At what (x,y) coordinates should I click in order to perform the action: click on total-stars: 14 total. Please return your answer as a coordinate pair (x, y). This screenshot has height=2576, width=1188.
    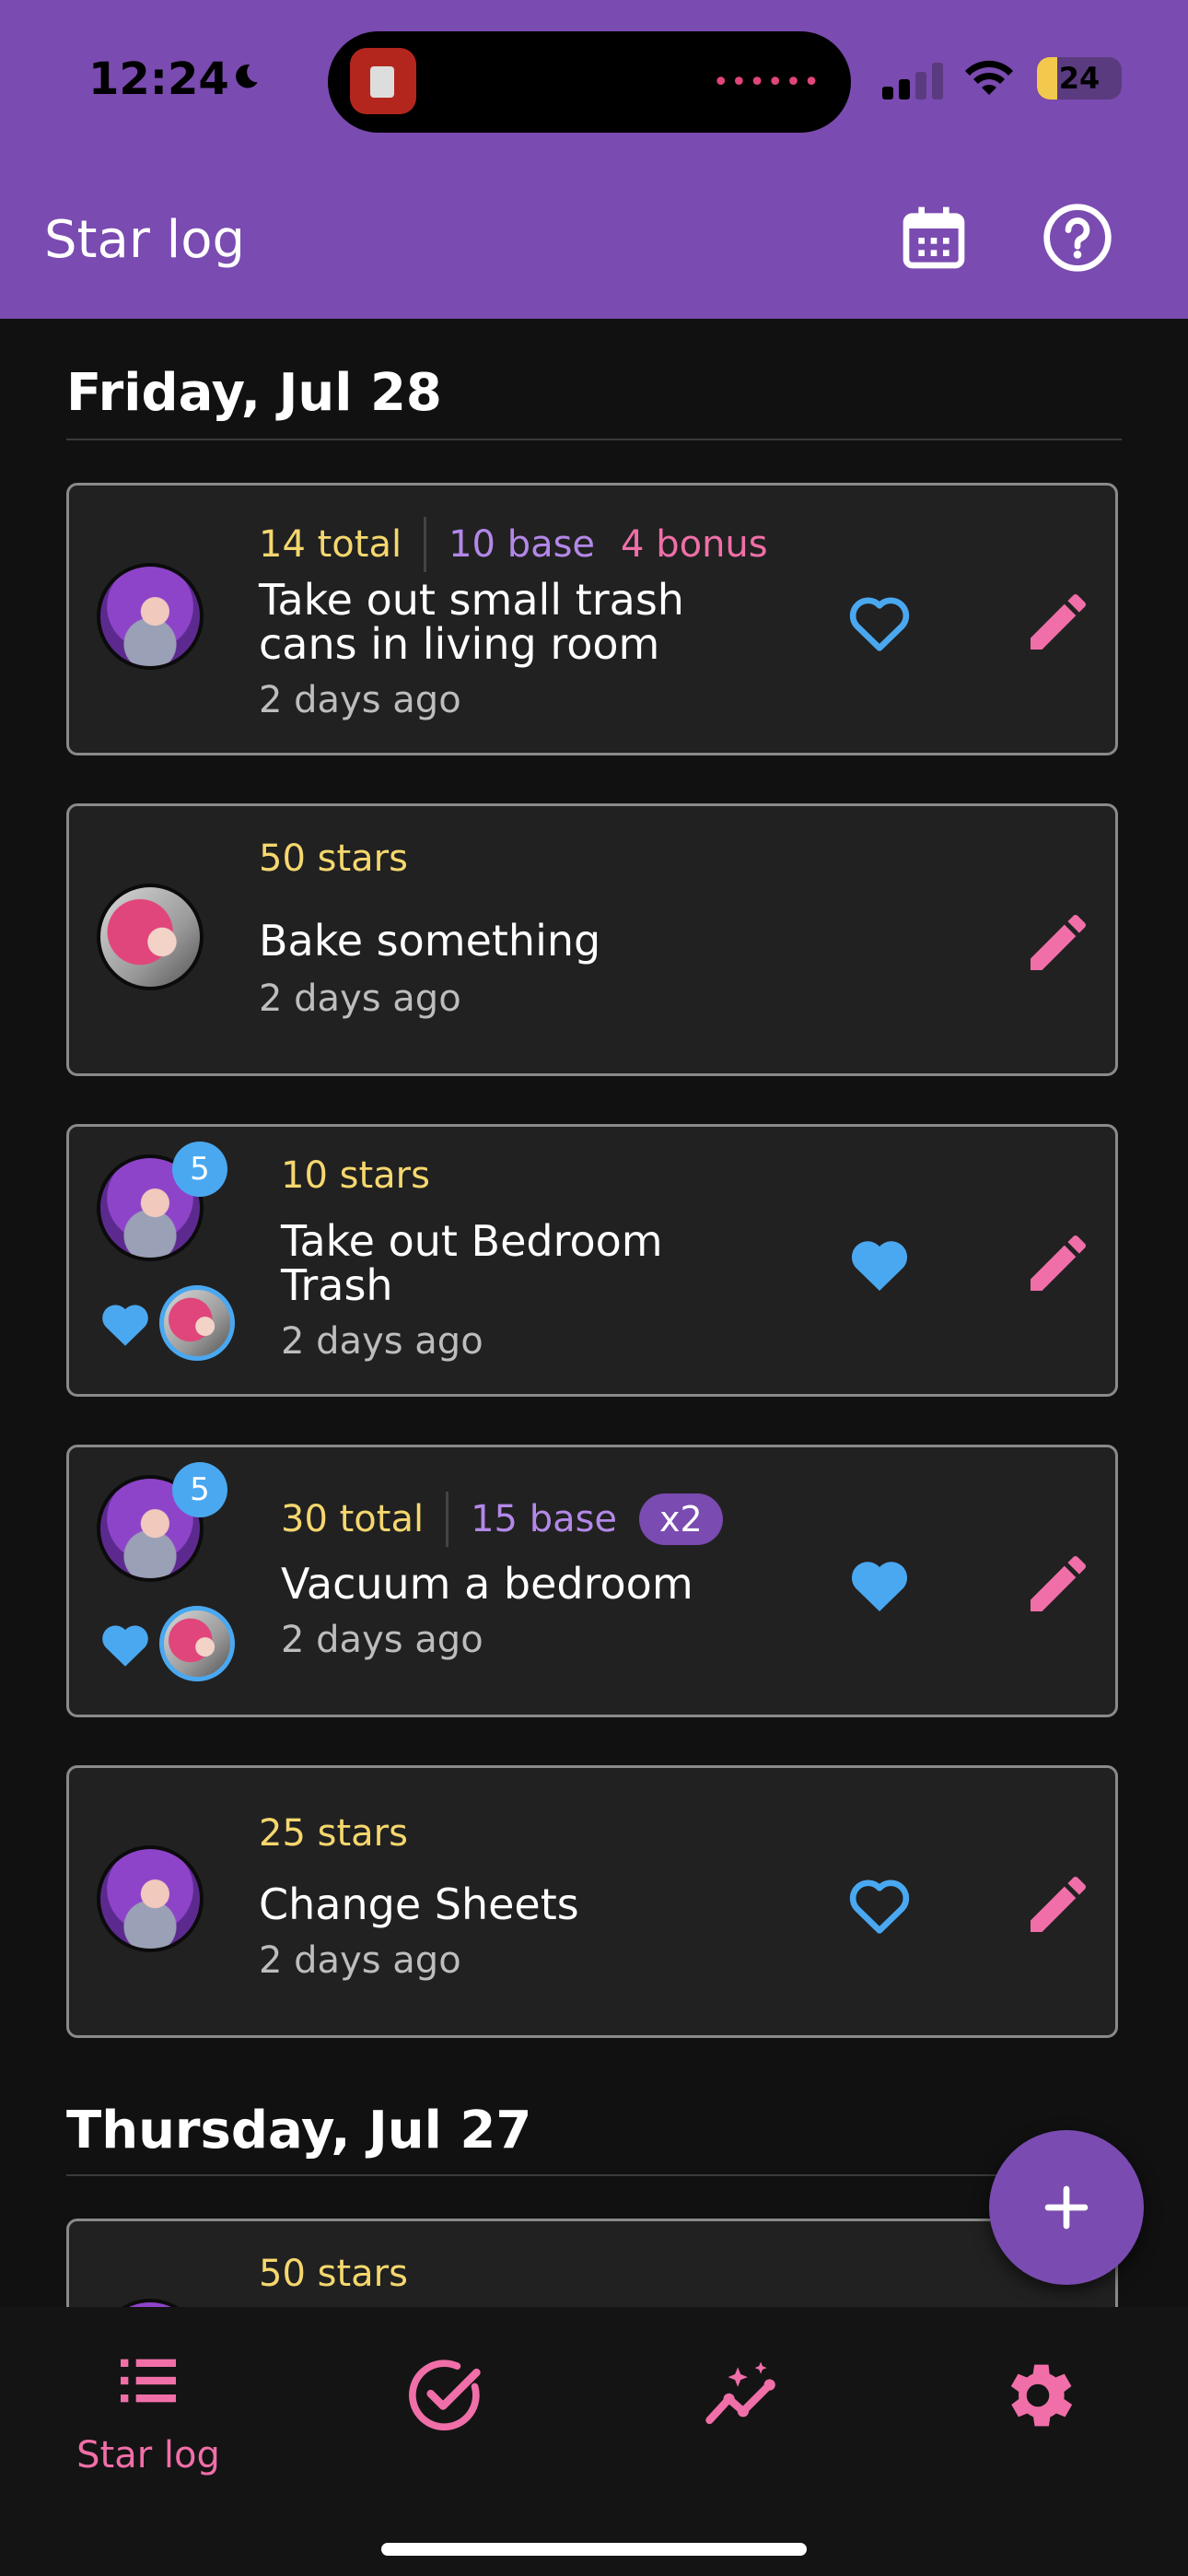
    Looking at the image, I should click on (330, 544).